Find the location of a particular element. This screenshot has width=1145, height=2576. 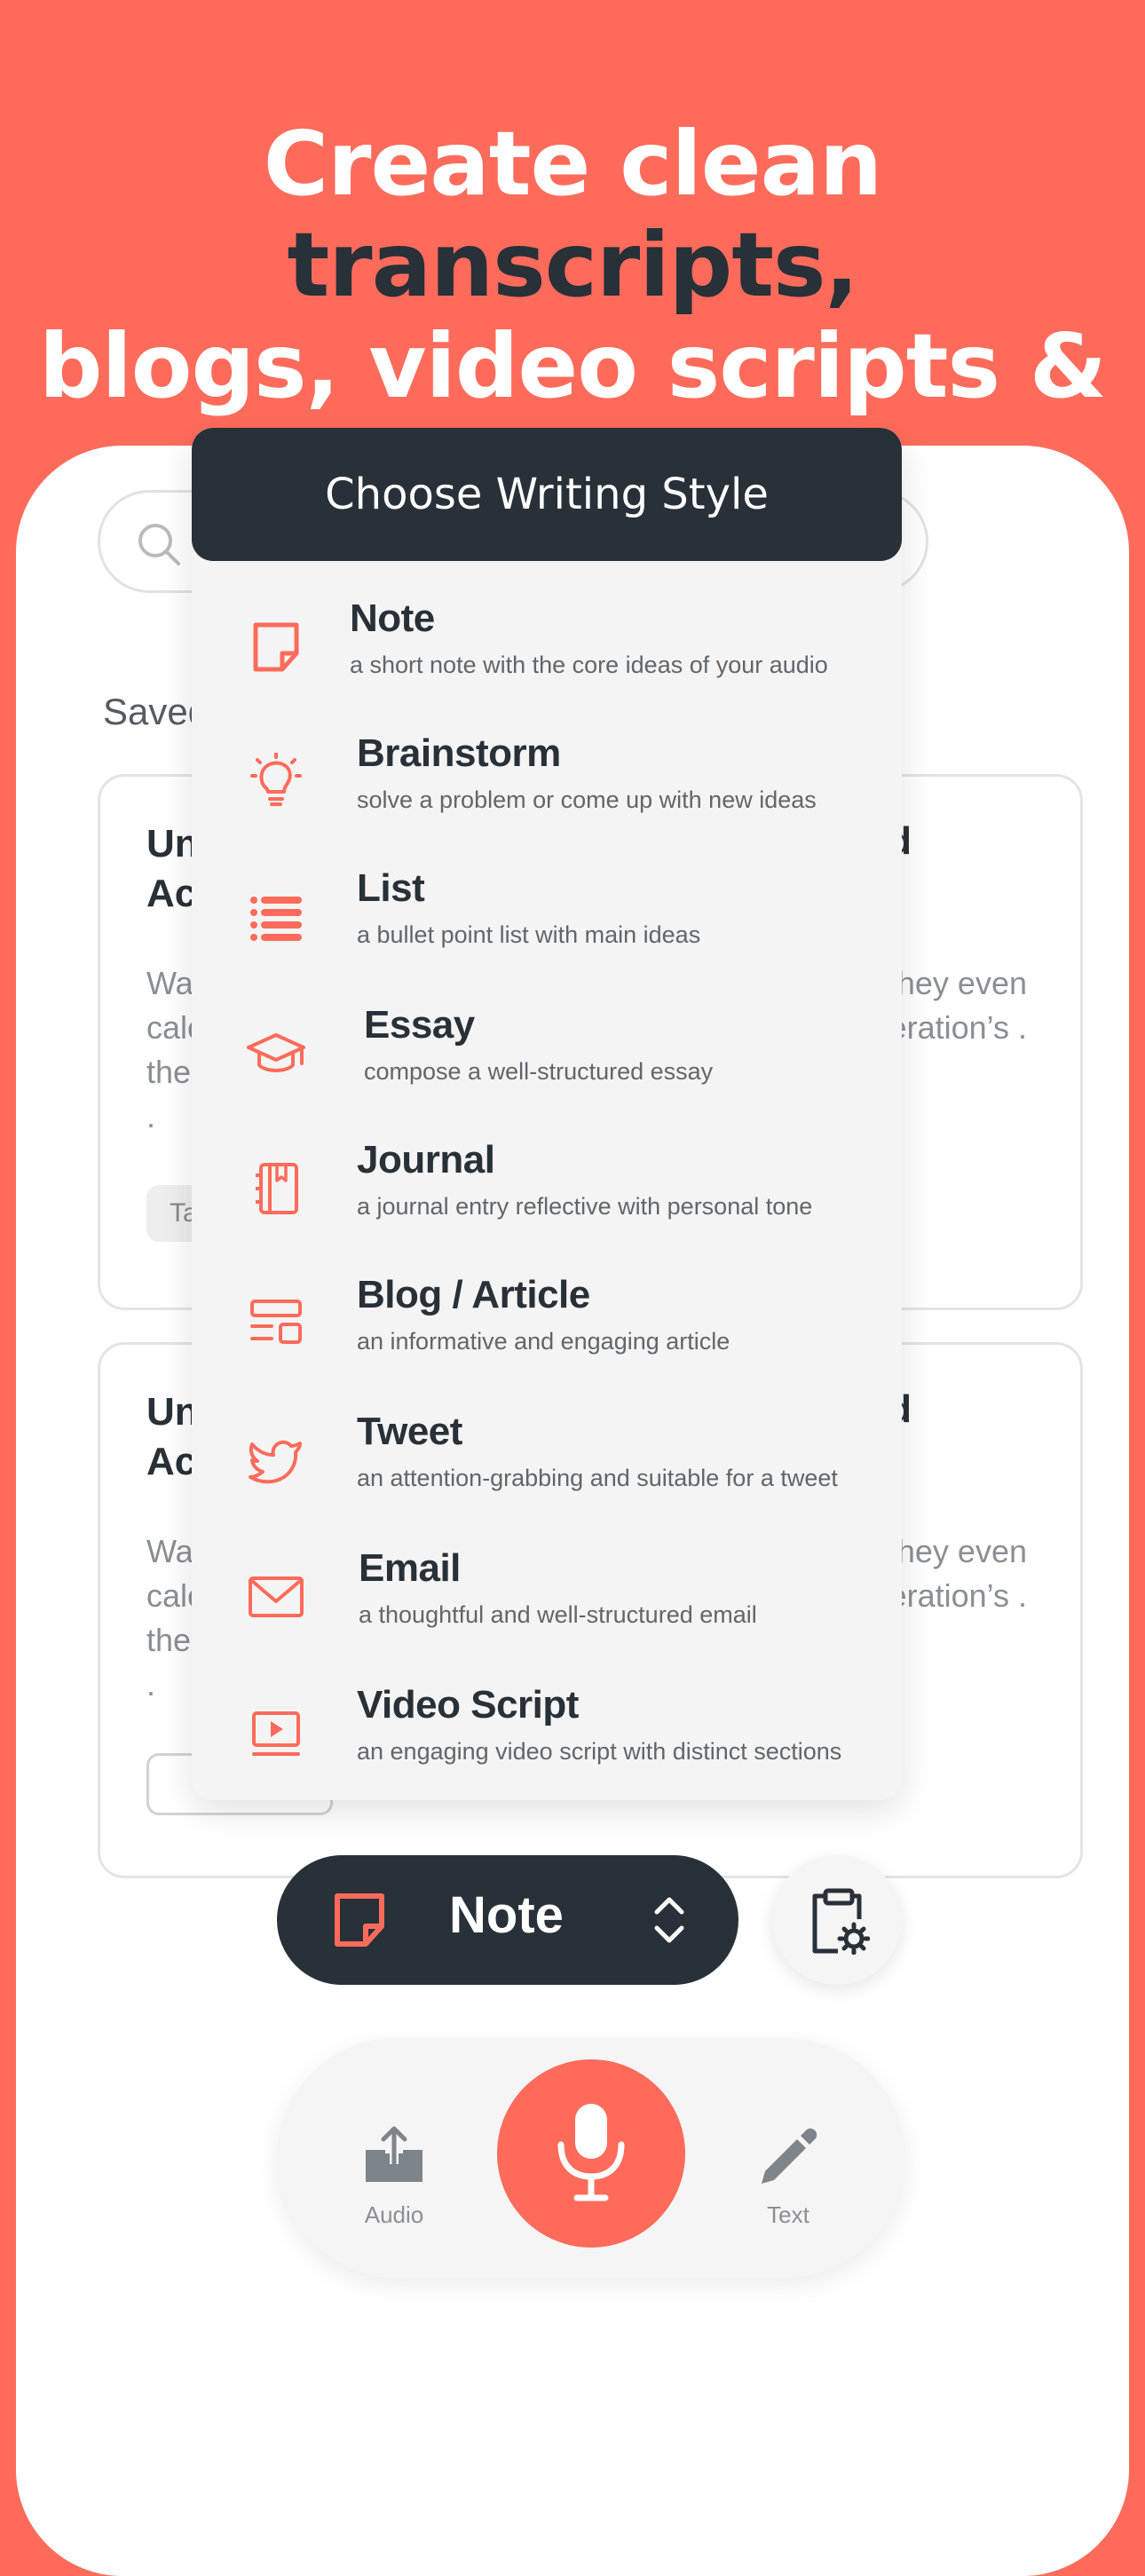

video-icon is located at coordinates (276, 1733).